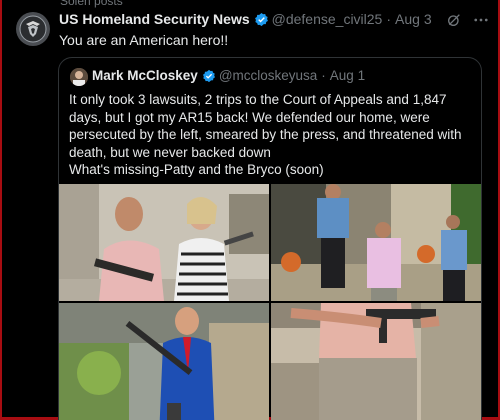 This screenshot has width=500, height=420. What do you see at coordinates (268, 75) in the screenshot?
I see `quote-author-handle: @mccloskeyusa` at bounding box center [268, 75].